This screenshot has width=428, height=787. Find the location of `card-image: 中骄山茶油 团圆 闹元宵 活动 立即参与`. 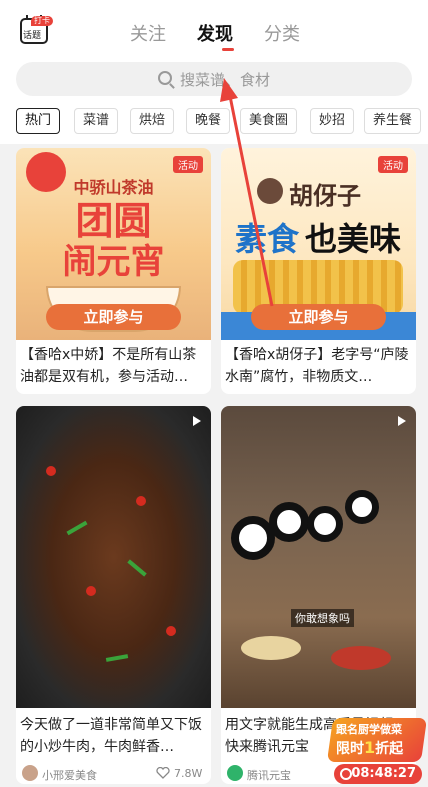

card-image: 中骄山茶油 团圆 闹元宵 活动 立即参与 is located at coordinates (113, 244).